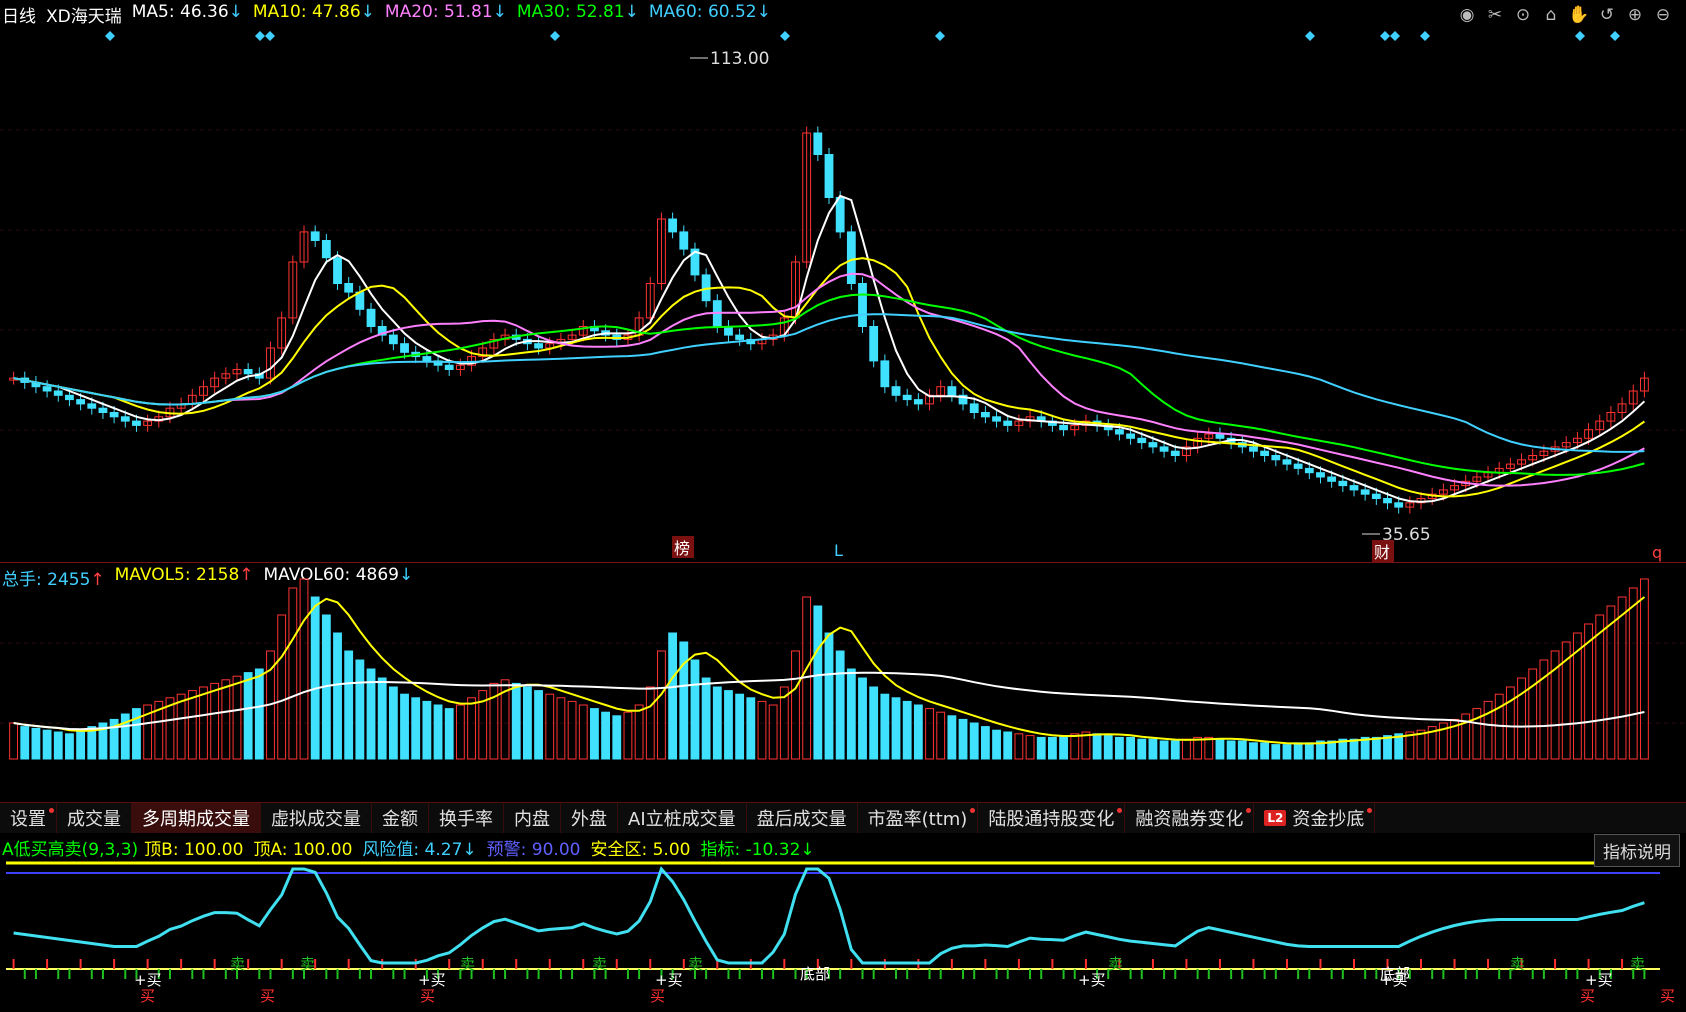 The image size is (1686, 1012). I want to click on tab-fund-bottom: L2 资金抄底, so click(1315, 818).